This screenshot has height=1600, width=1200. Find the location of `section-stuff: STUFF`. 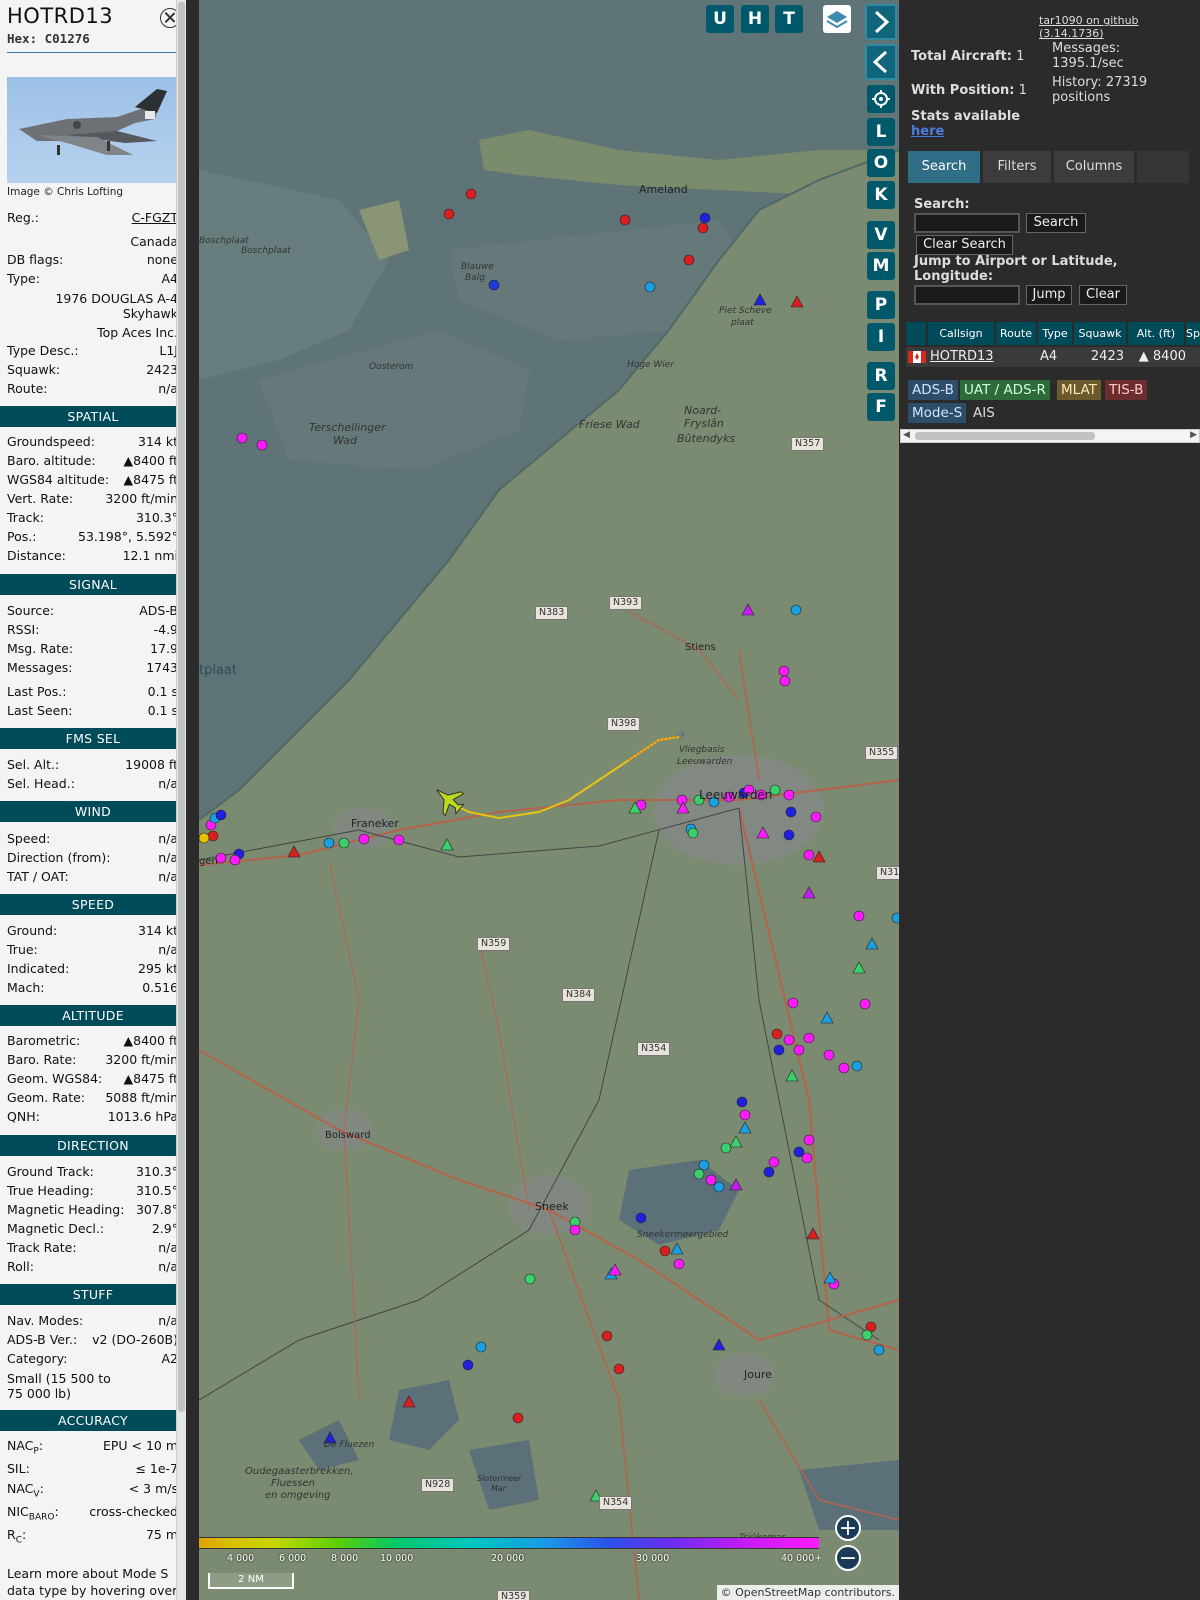

section-stuff: STUFF is located at coordinates (93, 1294).